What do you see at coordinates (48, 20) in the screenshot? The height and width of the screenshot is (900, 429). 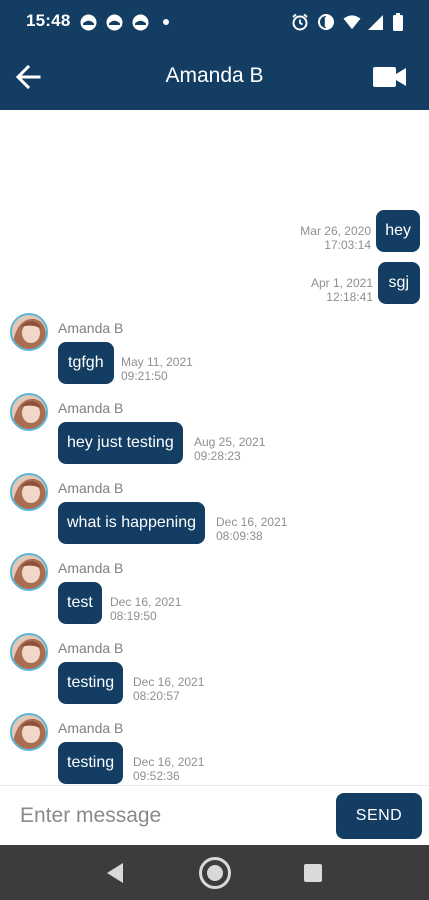 I see `status-time: 15:48` at bounding box center [48, 20].